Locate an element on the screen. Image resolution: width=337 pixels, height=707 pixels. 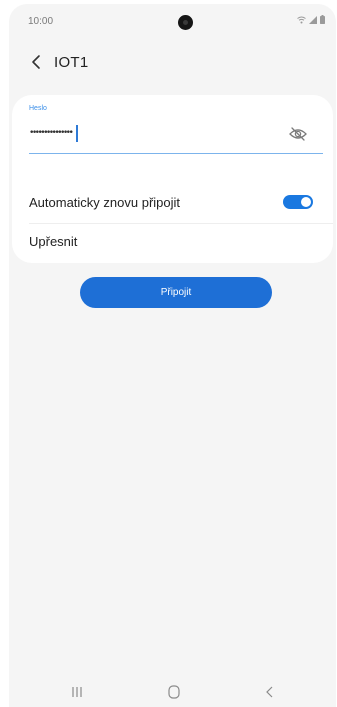
password-input: ••••••••••••••• is located at coordinates (53, 133).